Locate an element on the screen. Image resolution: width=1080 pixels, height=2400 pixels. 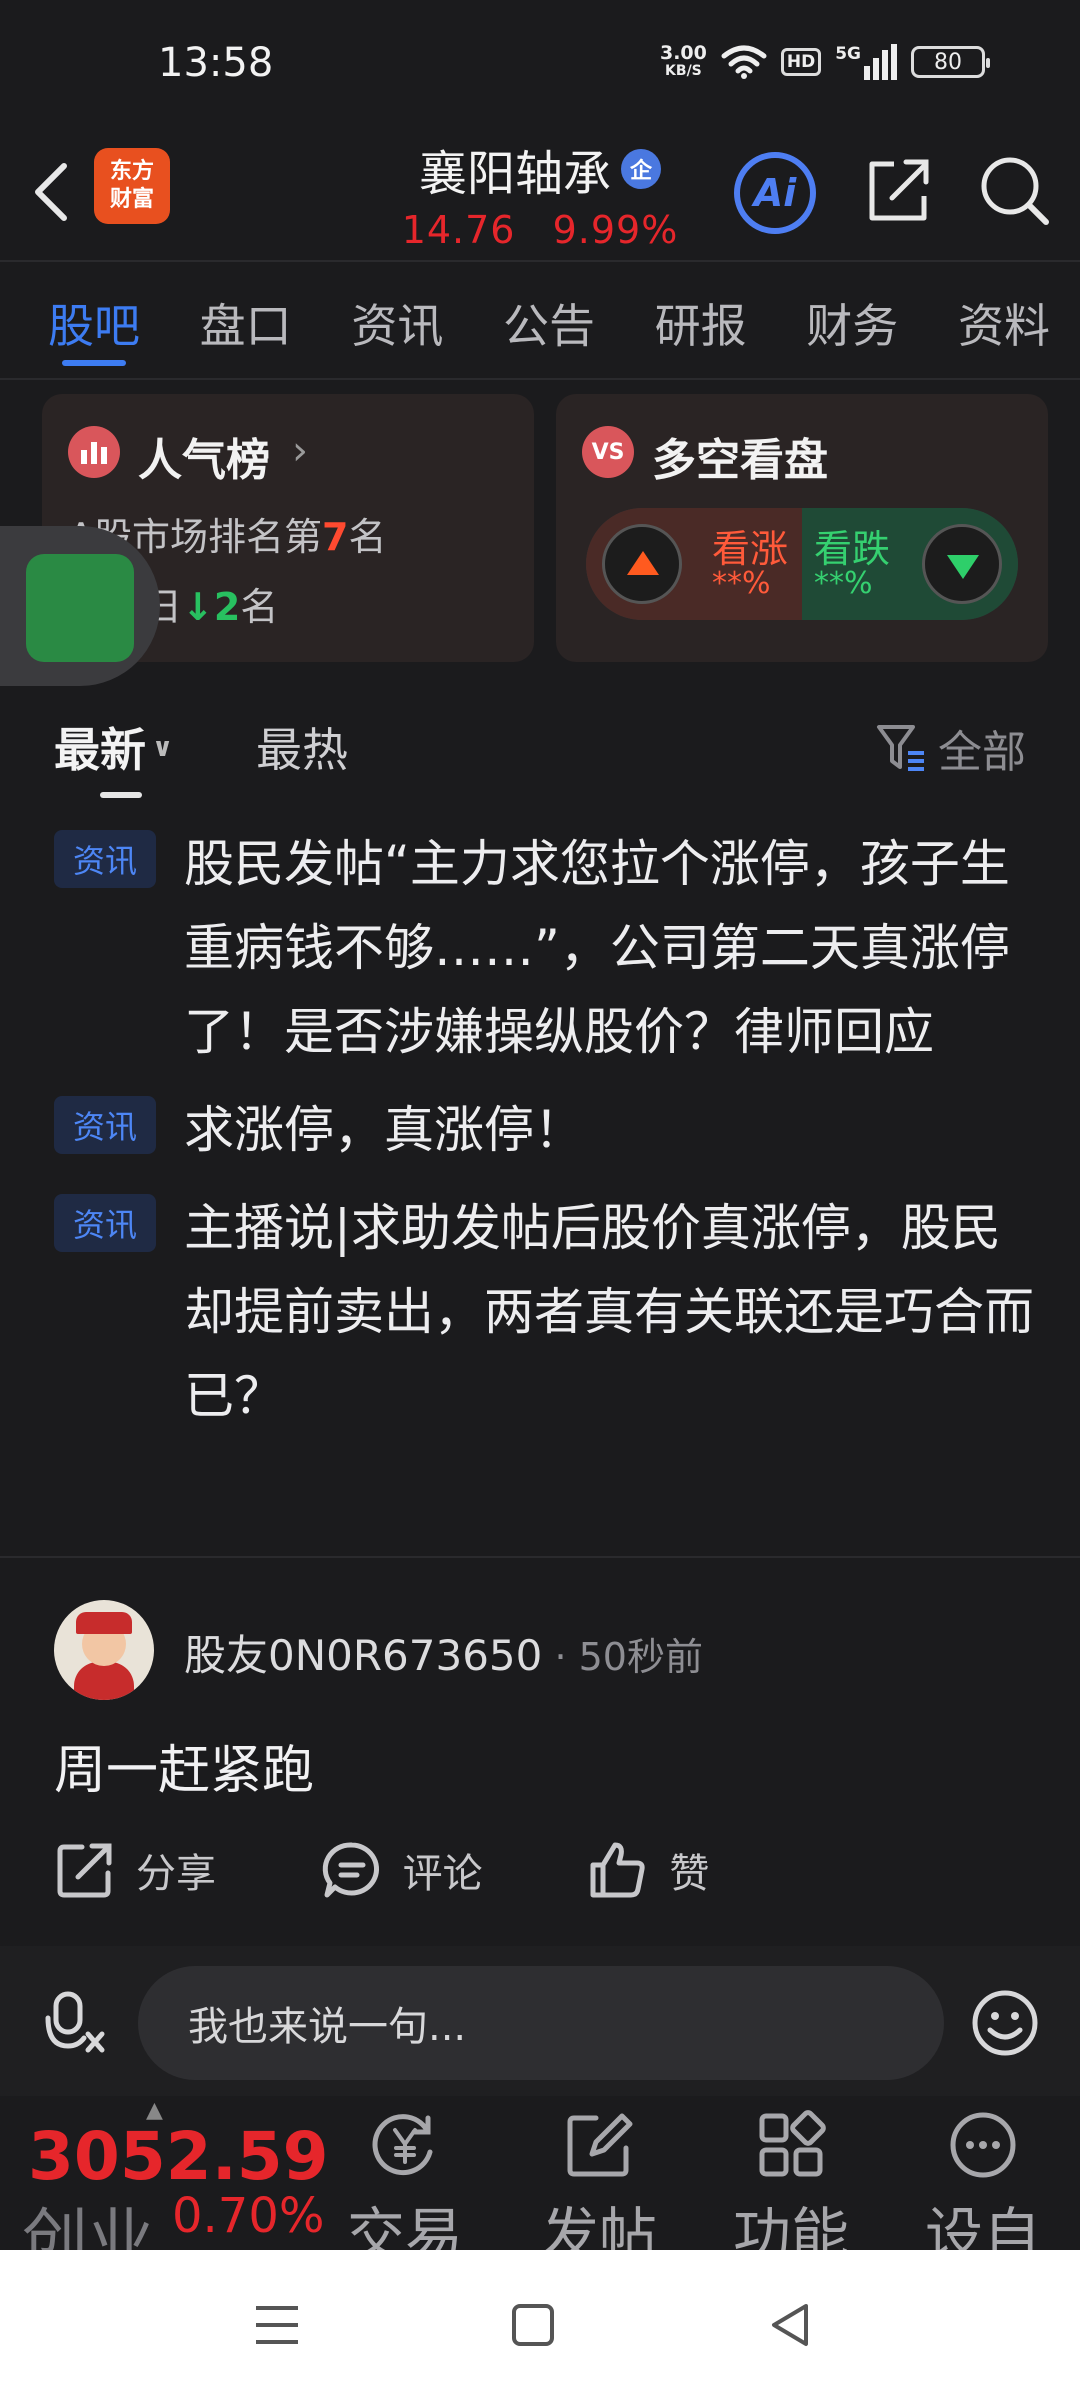
edit-icon is located at coordinates (600, 2145).